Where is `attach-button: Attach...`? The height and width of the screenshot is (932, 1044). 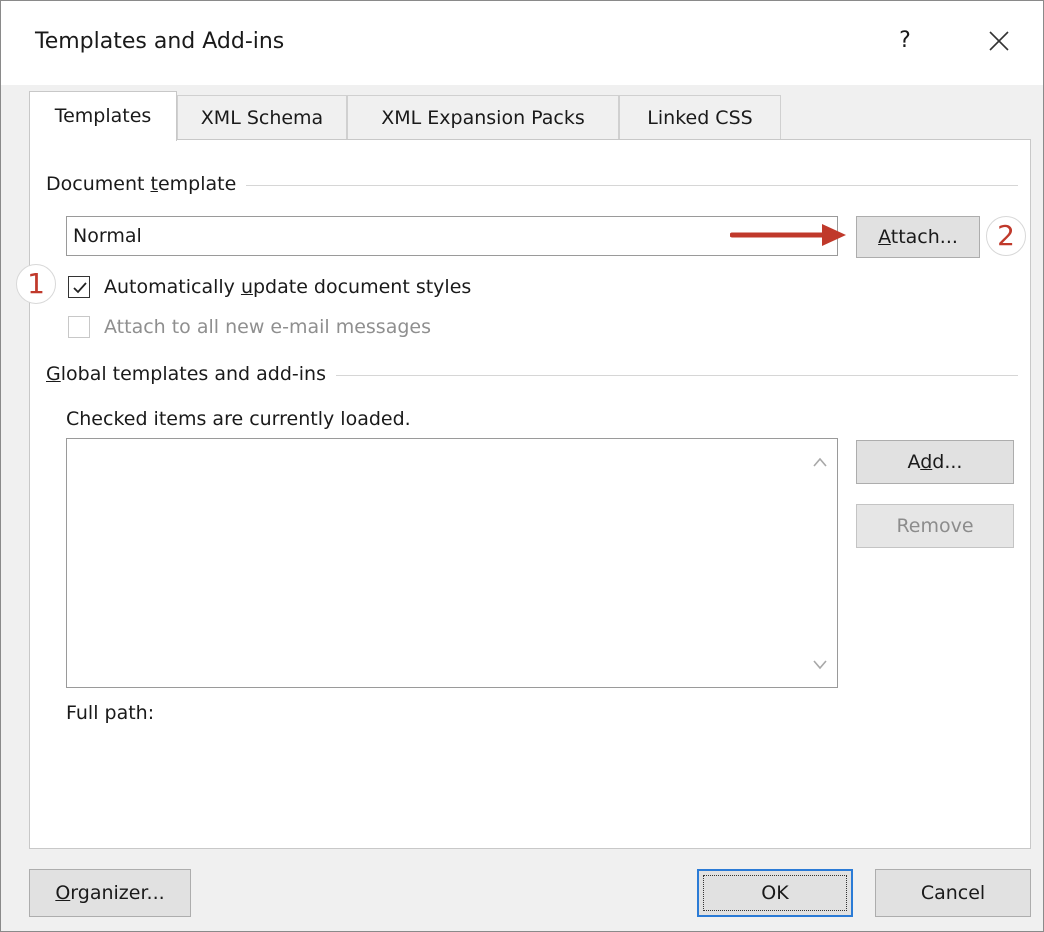
attach-button: Attach... is located at coordinates (918, 237).